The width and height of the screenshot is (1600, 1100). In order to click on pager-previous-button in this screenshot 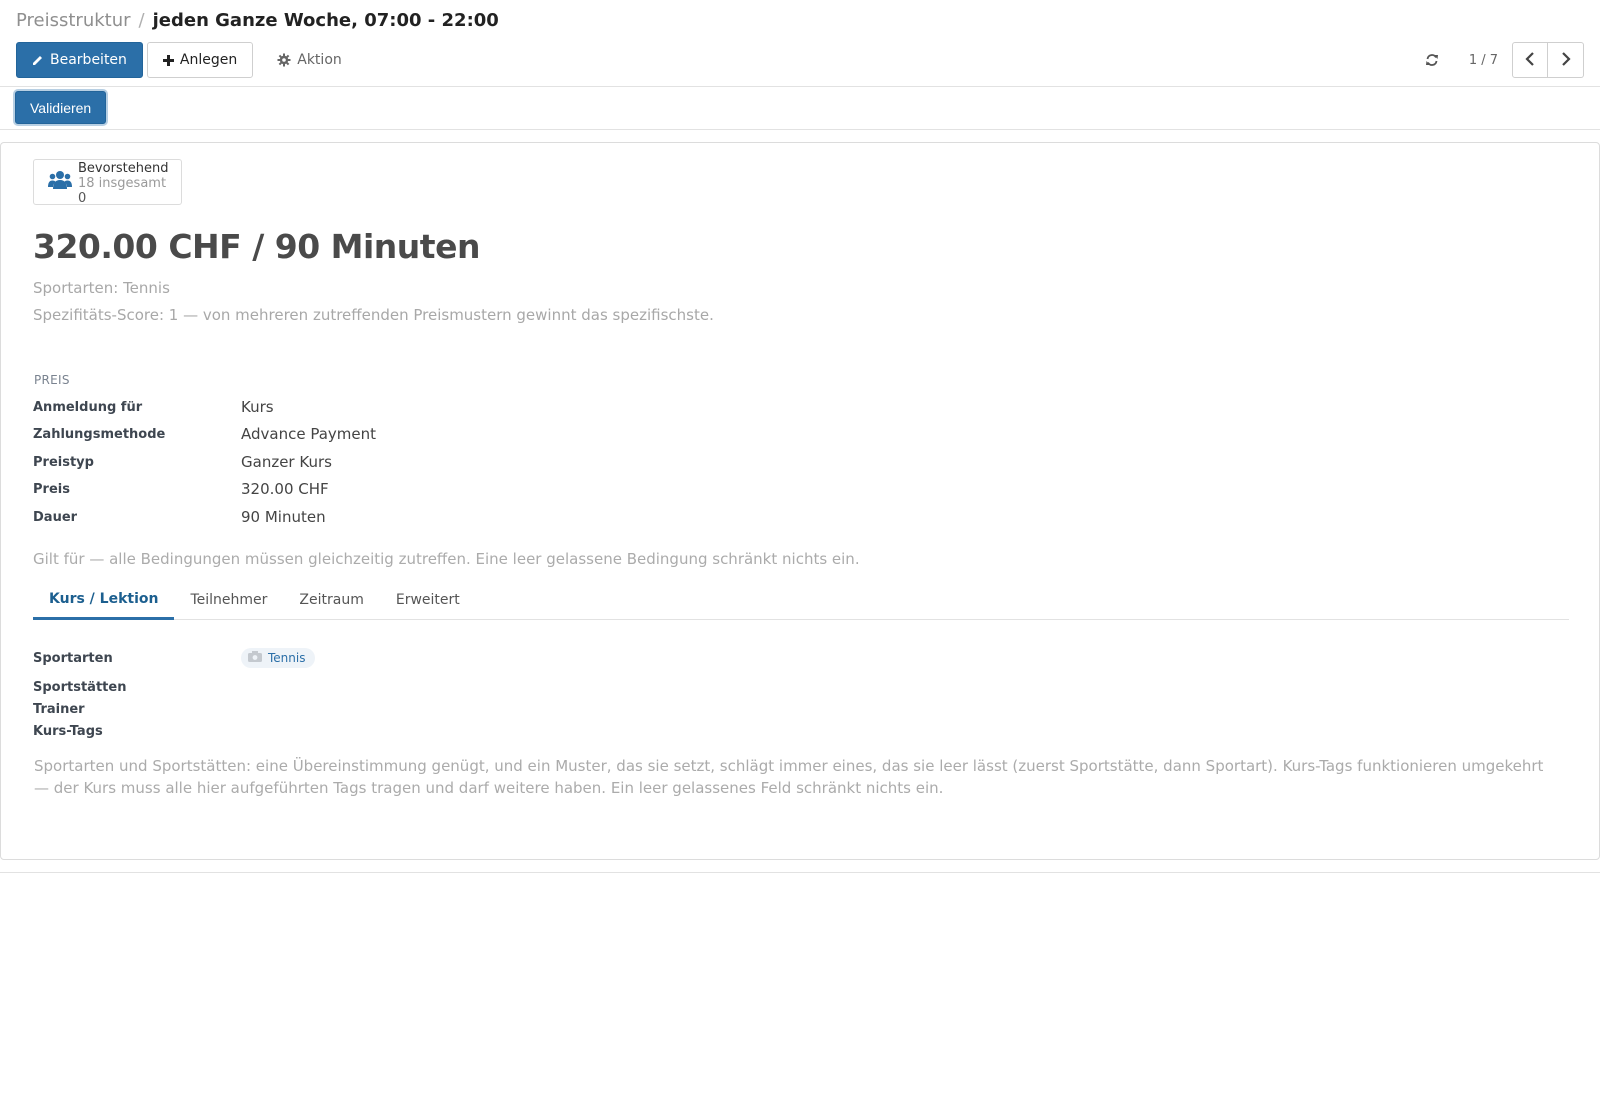, I will do `click(1530, 60)`.